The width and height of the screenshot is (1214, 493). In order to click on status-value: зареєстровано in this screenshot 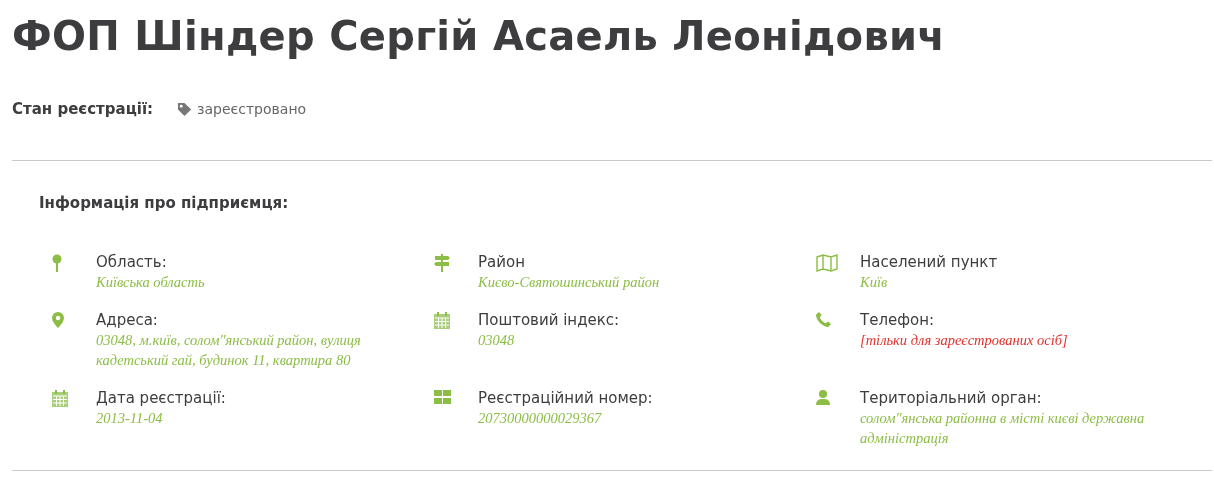, I will do `click(252, 109)`.